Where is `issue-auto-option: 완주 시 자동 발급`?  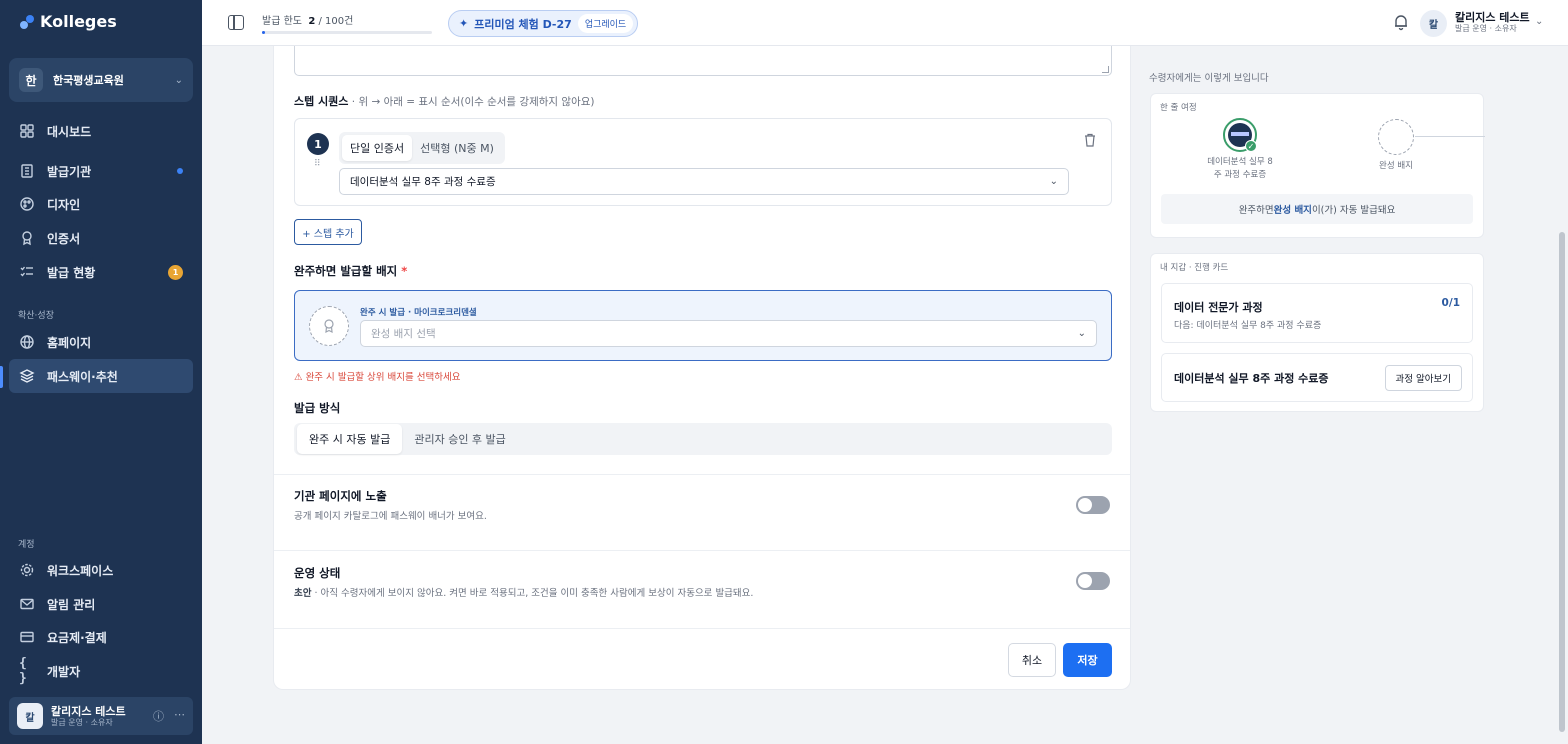 issue-auto-option: 완주 시 자동 발급 is located at coordinates (350, 439).